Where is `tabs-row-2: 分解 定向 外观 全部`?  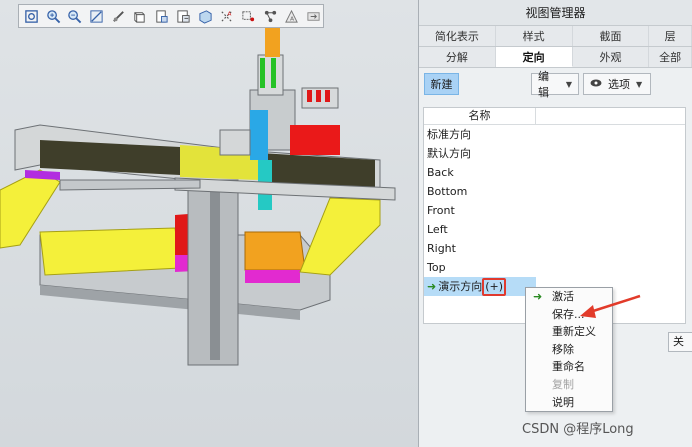
tabs-row-2: 分解 定向 外观 全部 is located at coordinates (555, 57).